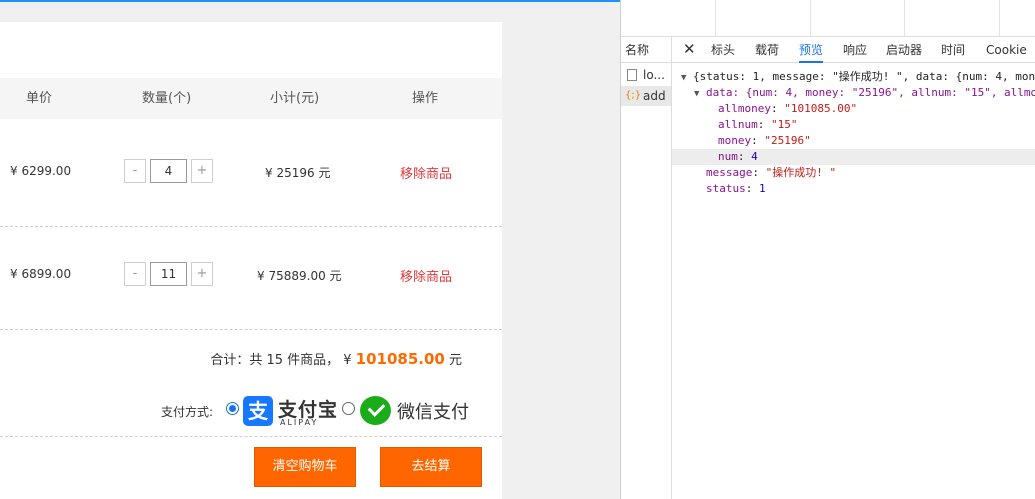 The width and height of the screenshot is (1035, 499). What do you see at coordinates (689, 49) in the screenshot?
I see `close-icon: ✕` at bounding box center [689, 49].